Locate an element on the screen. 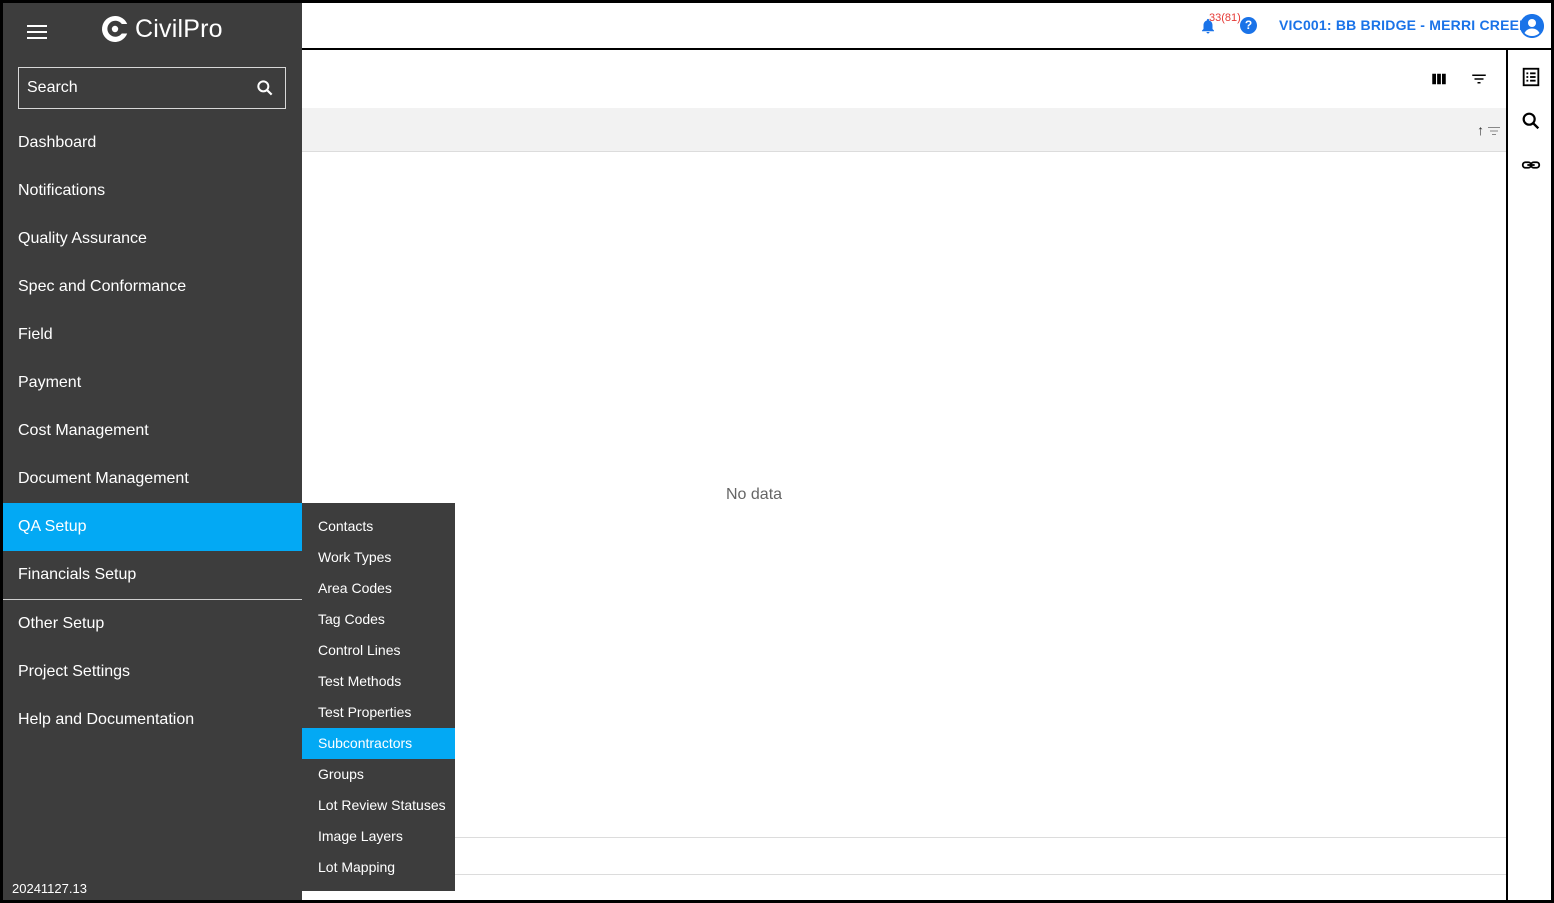 This screenshot has width=1554, height=903. sidebar-item-payment: Payment is located at coordinates (152, 383).